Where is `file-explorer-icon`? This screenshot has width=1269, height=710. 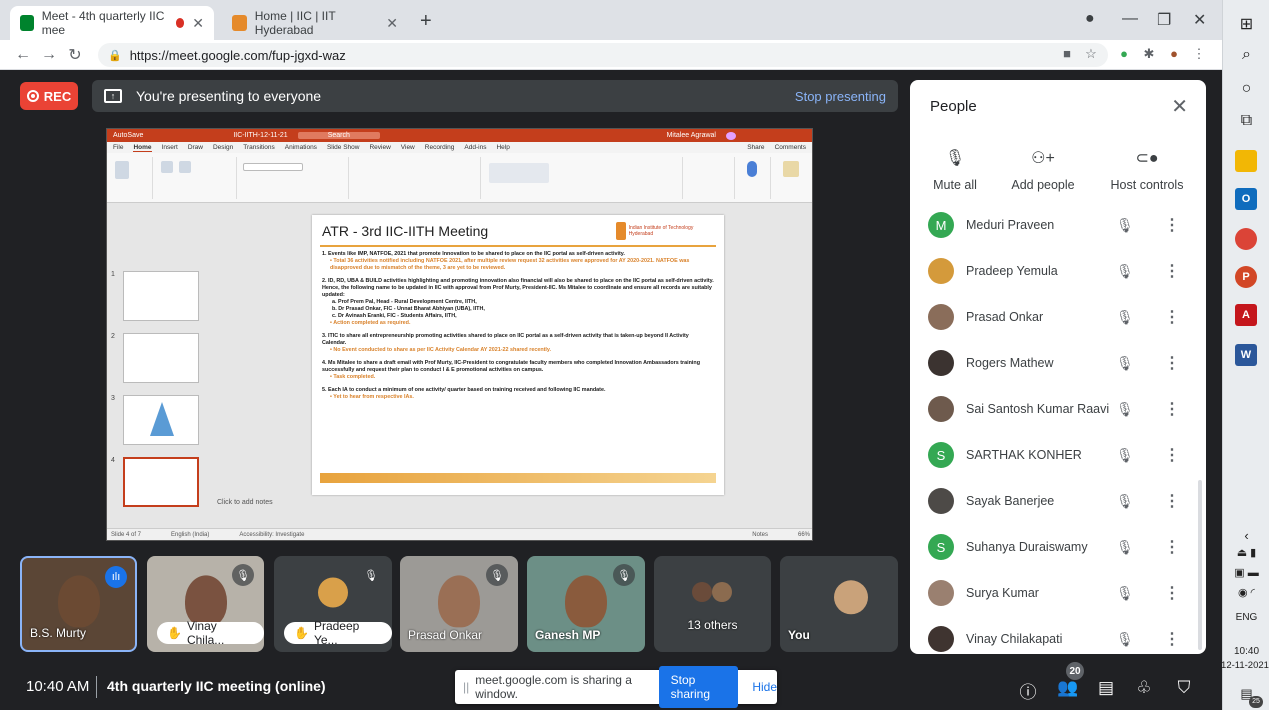 file-explorer-icon is located at coordinates (1246, 161).